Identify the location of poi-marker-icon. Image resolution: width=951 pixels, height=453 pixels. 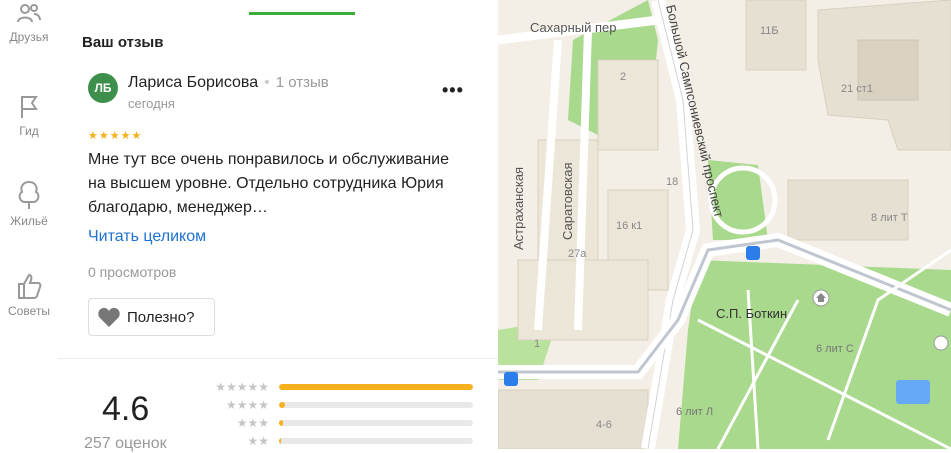
(941, 343).